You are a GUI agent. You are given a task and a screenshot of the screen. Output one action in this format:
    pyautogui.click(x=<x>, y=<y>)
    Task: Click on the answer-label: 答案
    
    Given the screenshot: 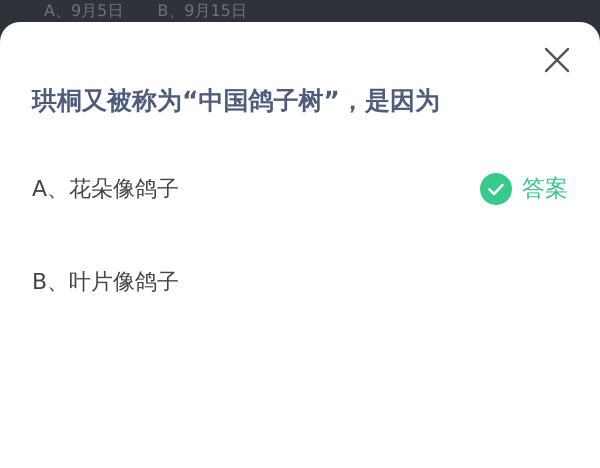 What is the action you would take?
    pyautogui.click(x=545, y=189)
    